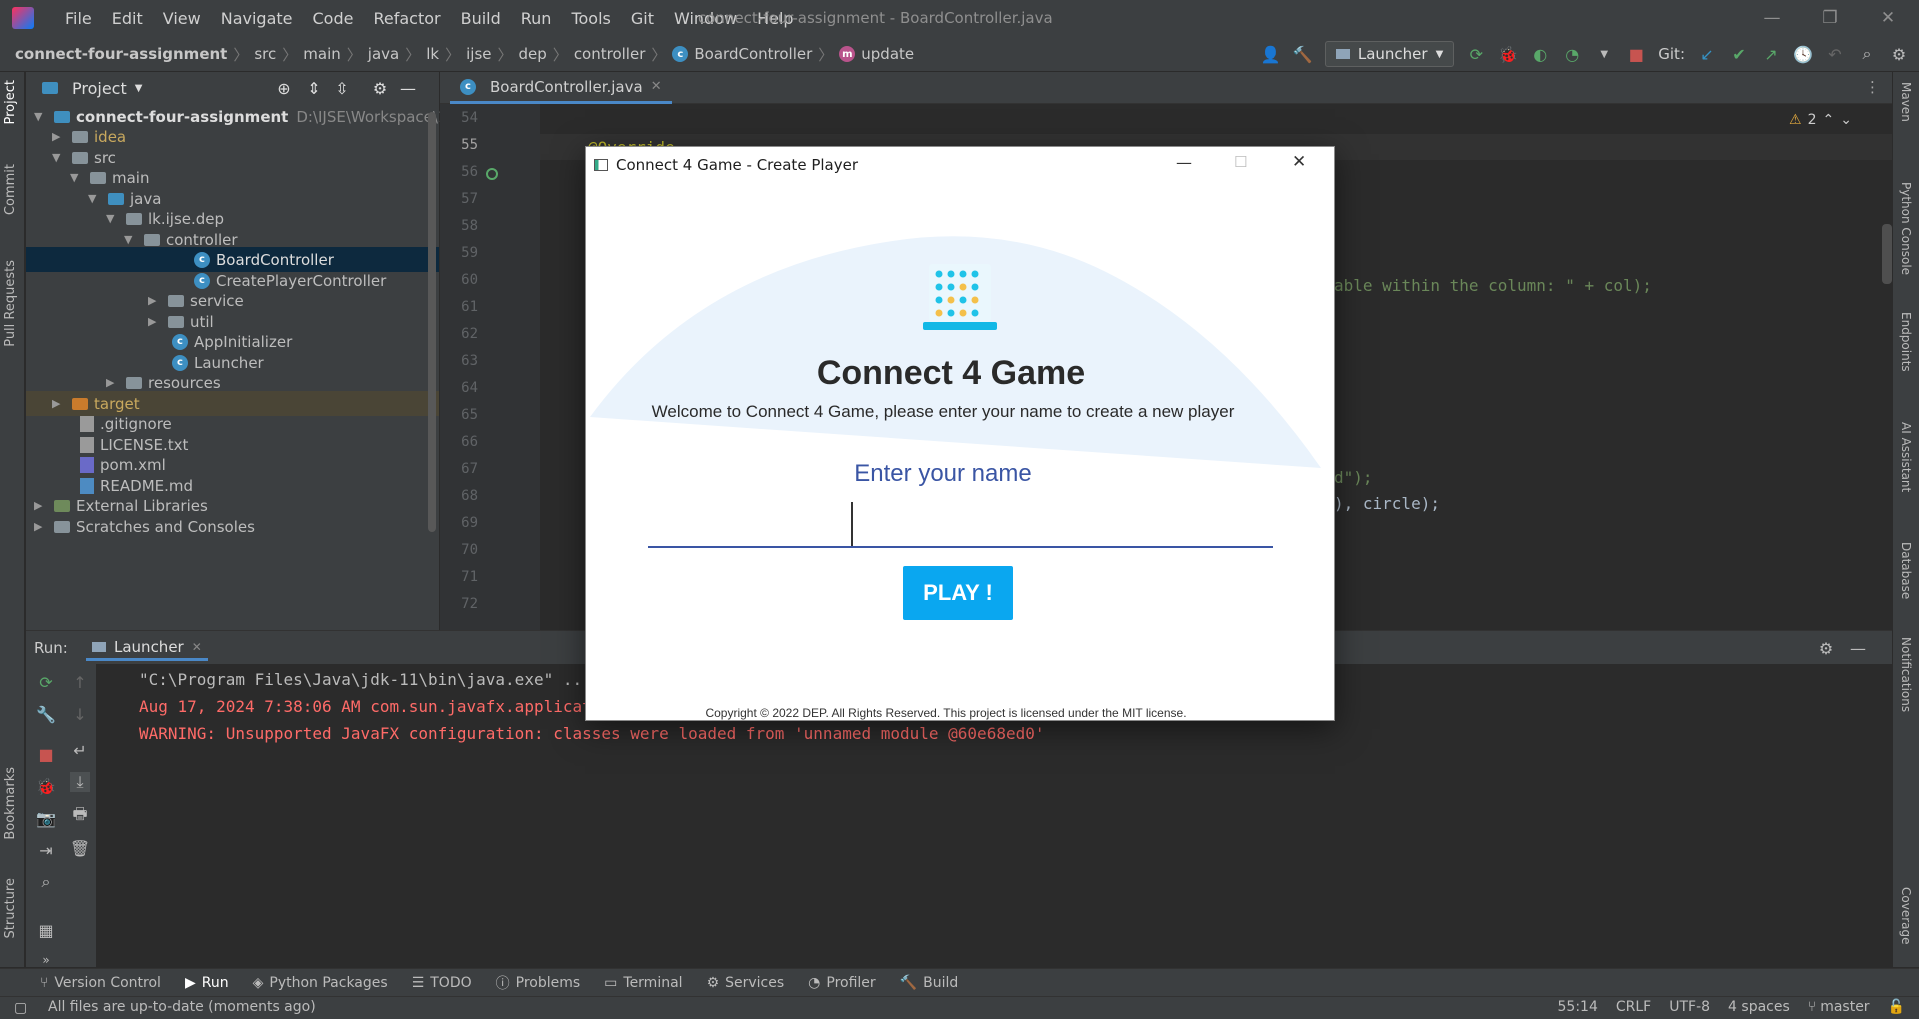 Image resolution: width=1919 pixels, height=1019 pixels. I want to click on more-icon: ⋮, so click(1872, 87).